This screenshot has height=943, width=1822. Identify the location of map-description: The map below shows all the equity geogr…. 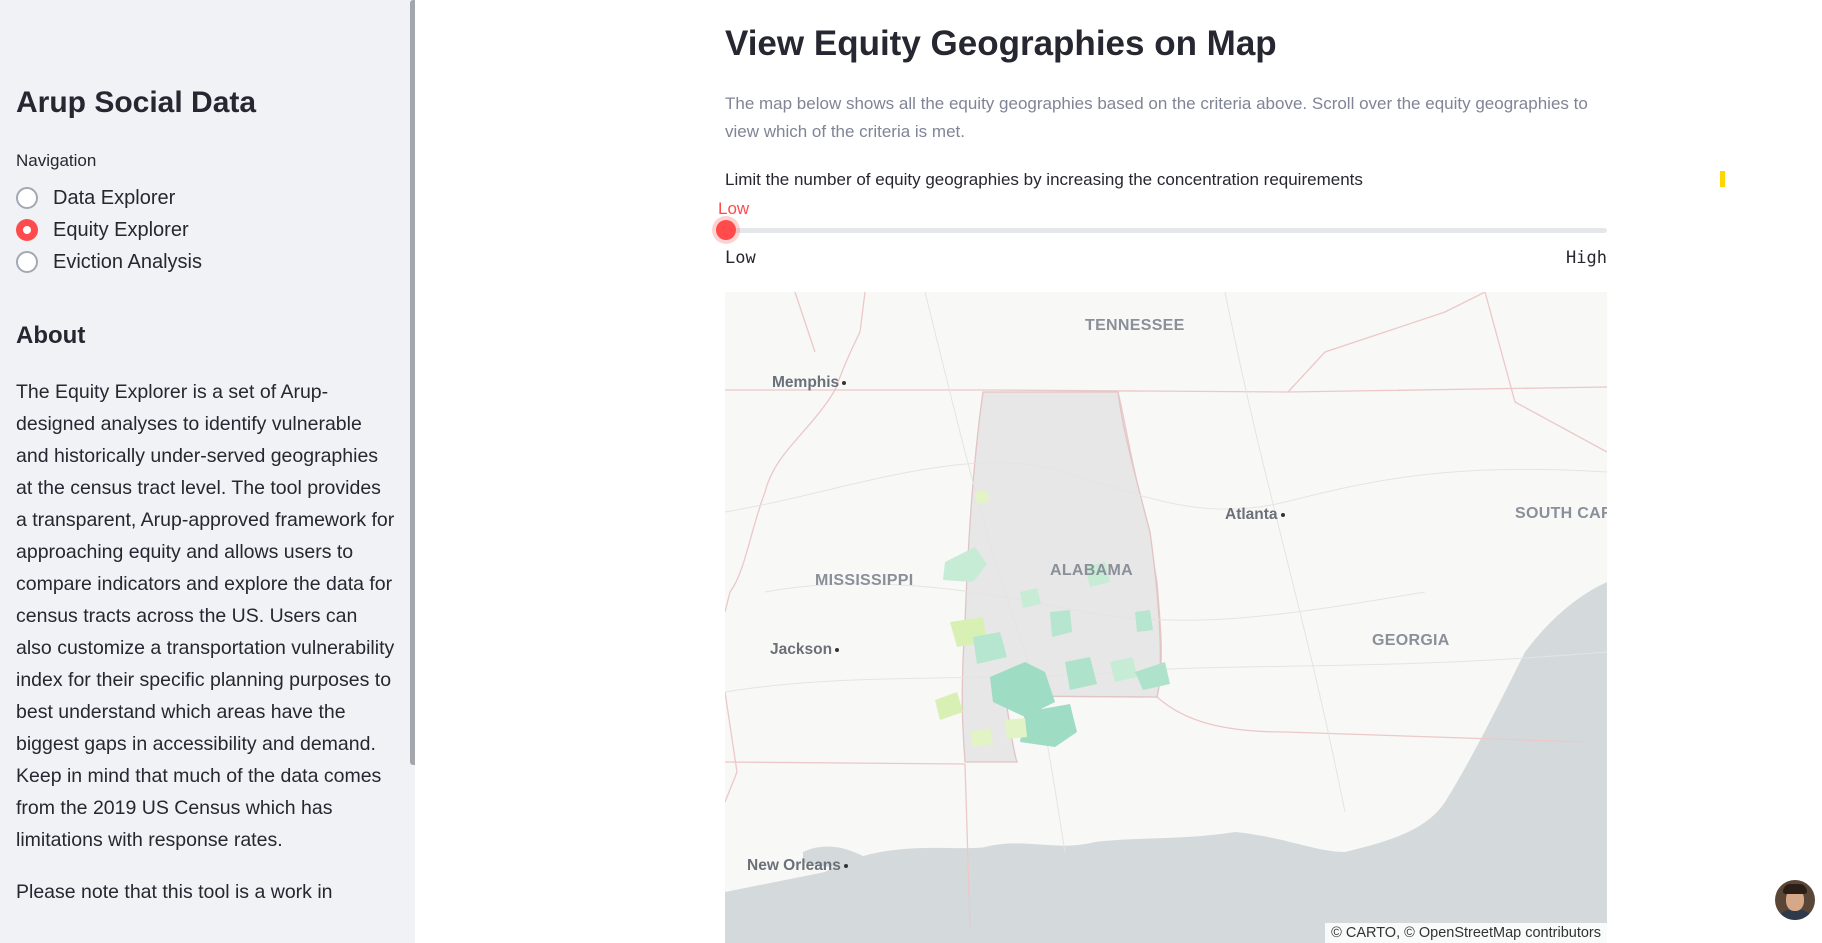
(1156, 117).